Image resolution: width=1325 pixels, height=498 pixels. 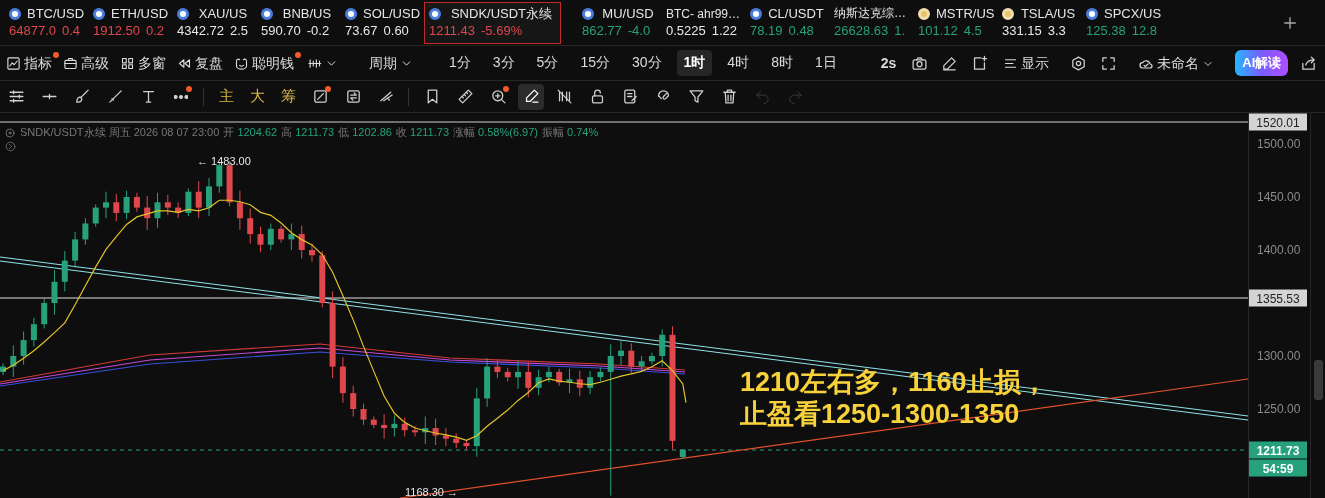 I want to click on price-tag: 1355.53, so click(x=1278, y=298).